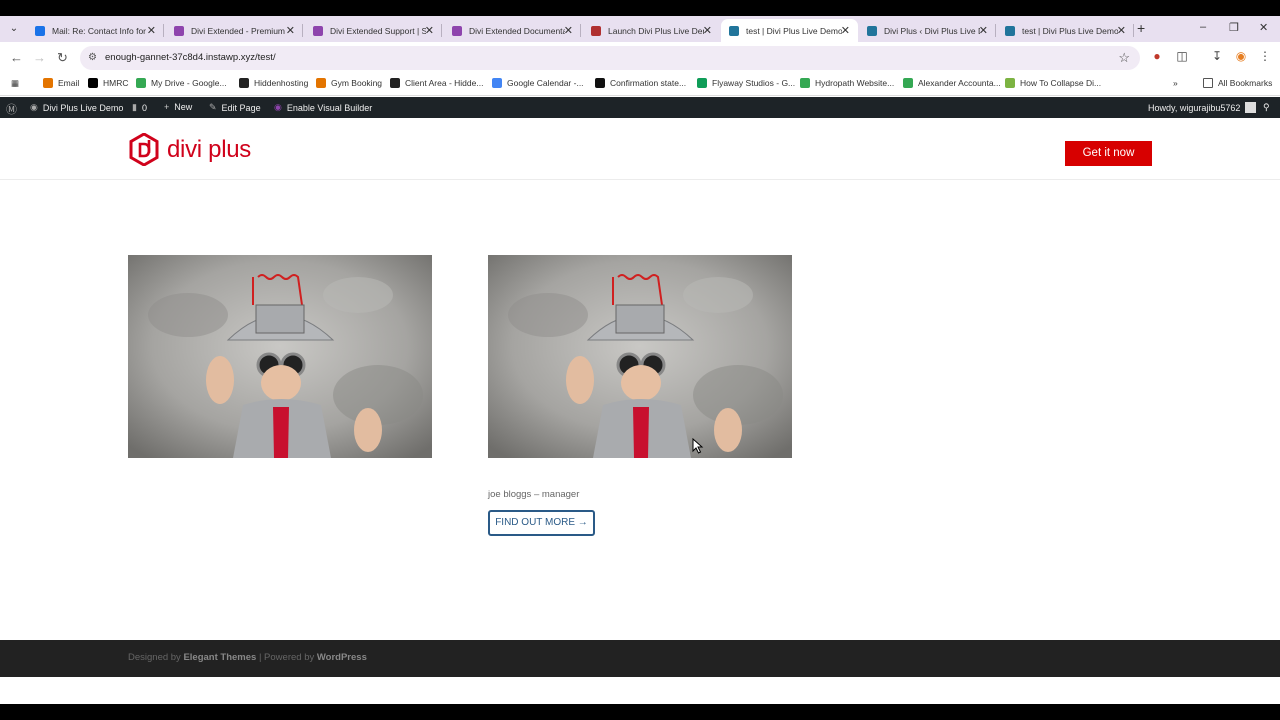 The width and height of the screenshot is (1280, 720). Describe the element at coordinates (1141, 28) in the screenshot. I see `new-tab-button: +` at that location.